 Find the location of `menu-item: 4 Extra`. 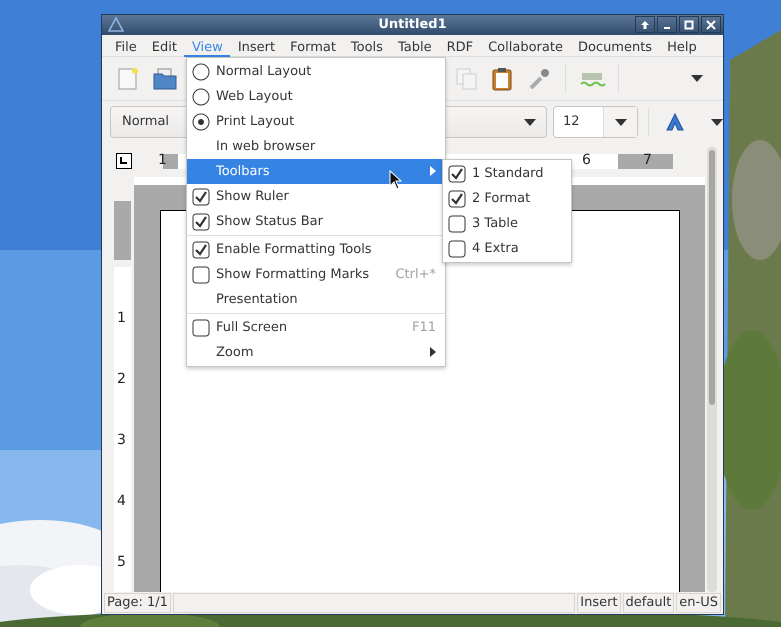

menu-item: 4 Extra is located at coordinates (507, 248).